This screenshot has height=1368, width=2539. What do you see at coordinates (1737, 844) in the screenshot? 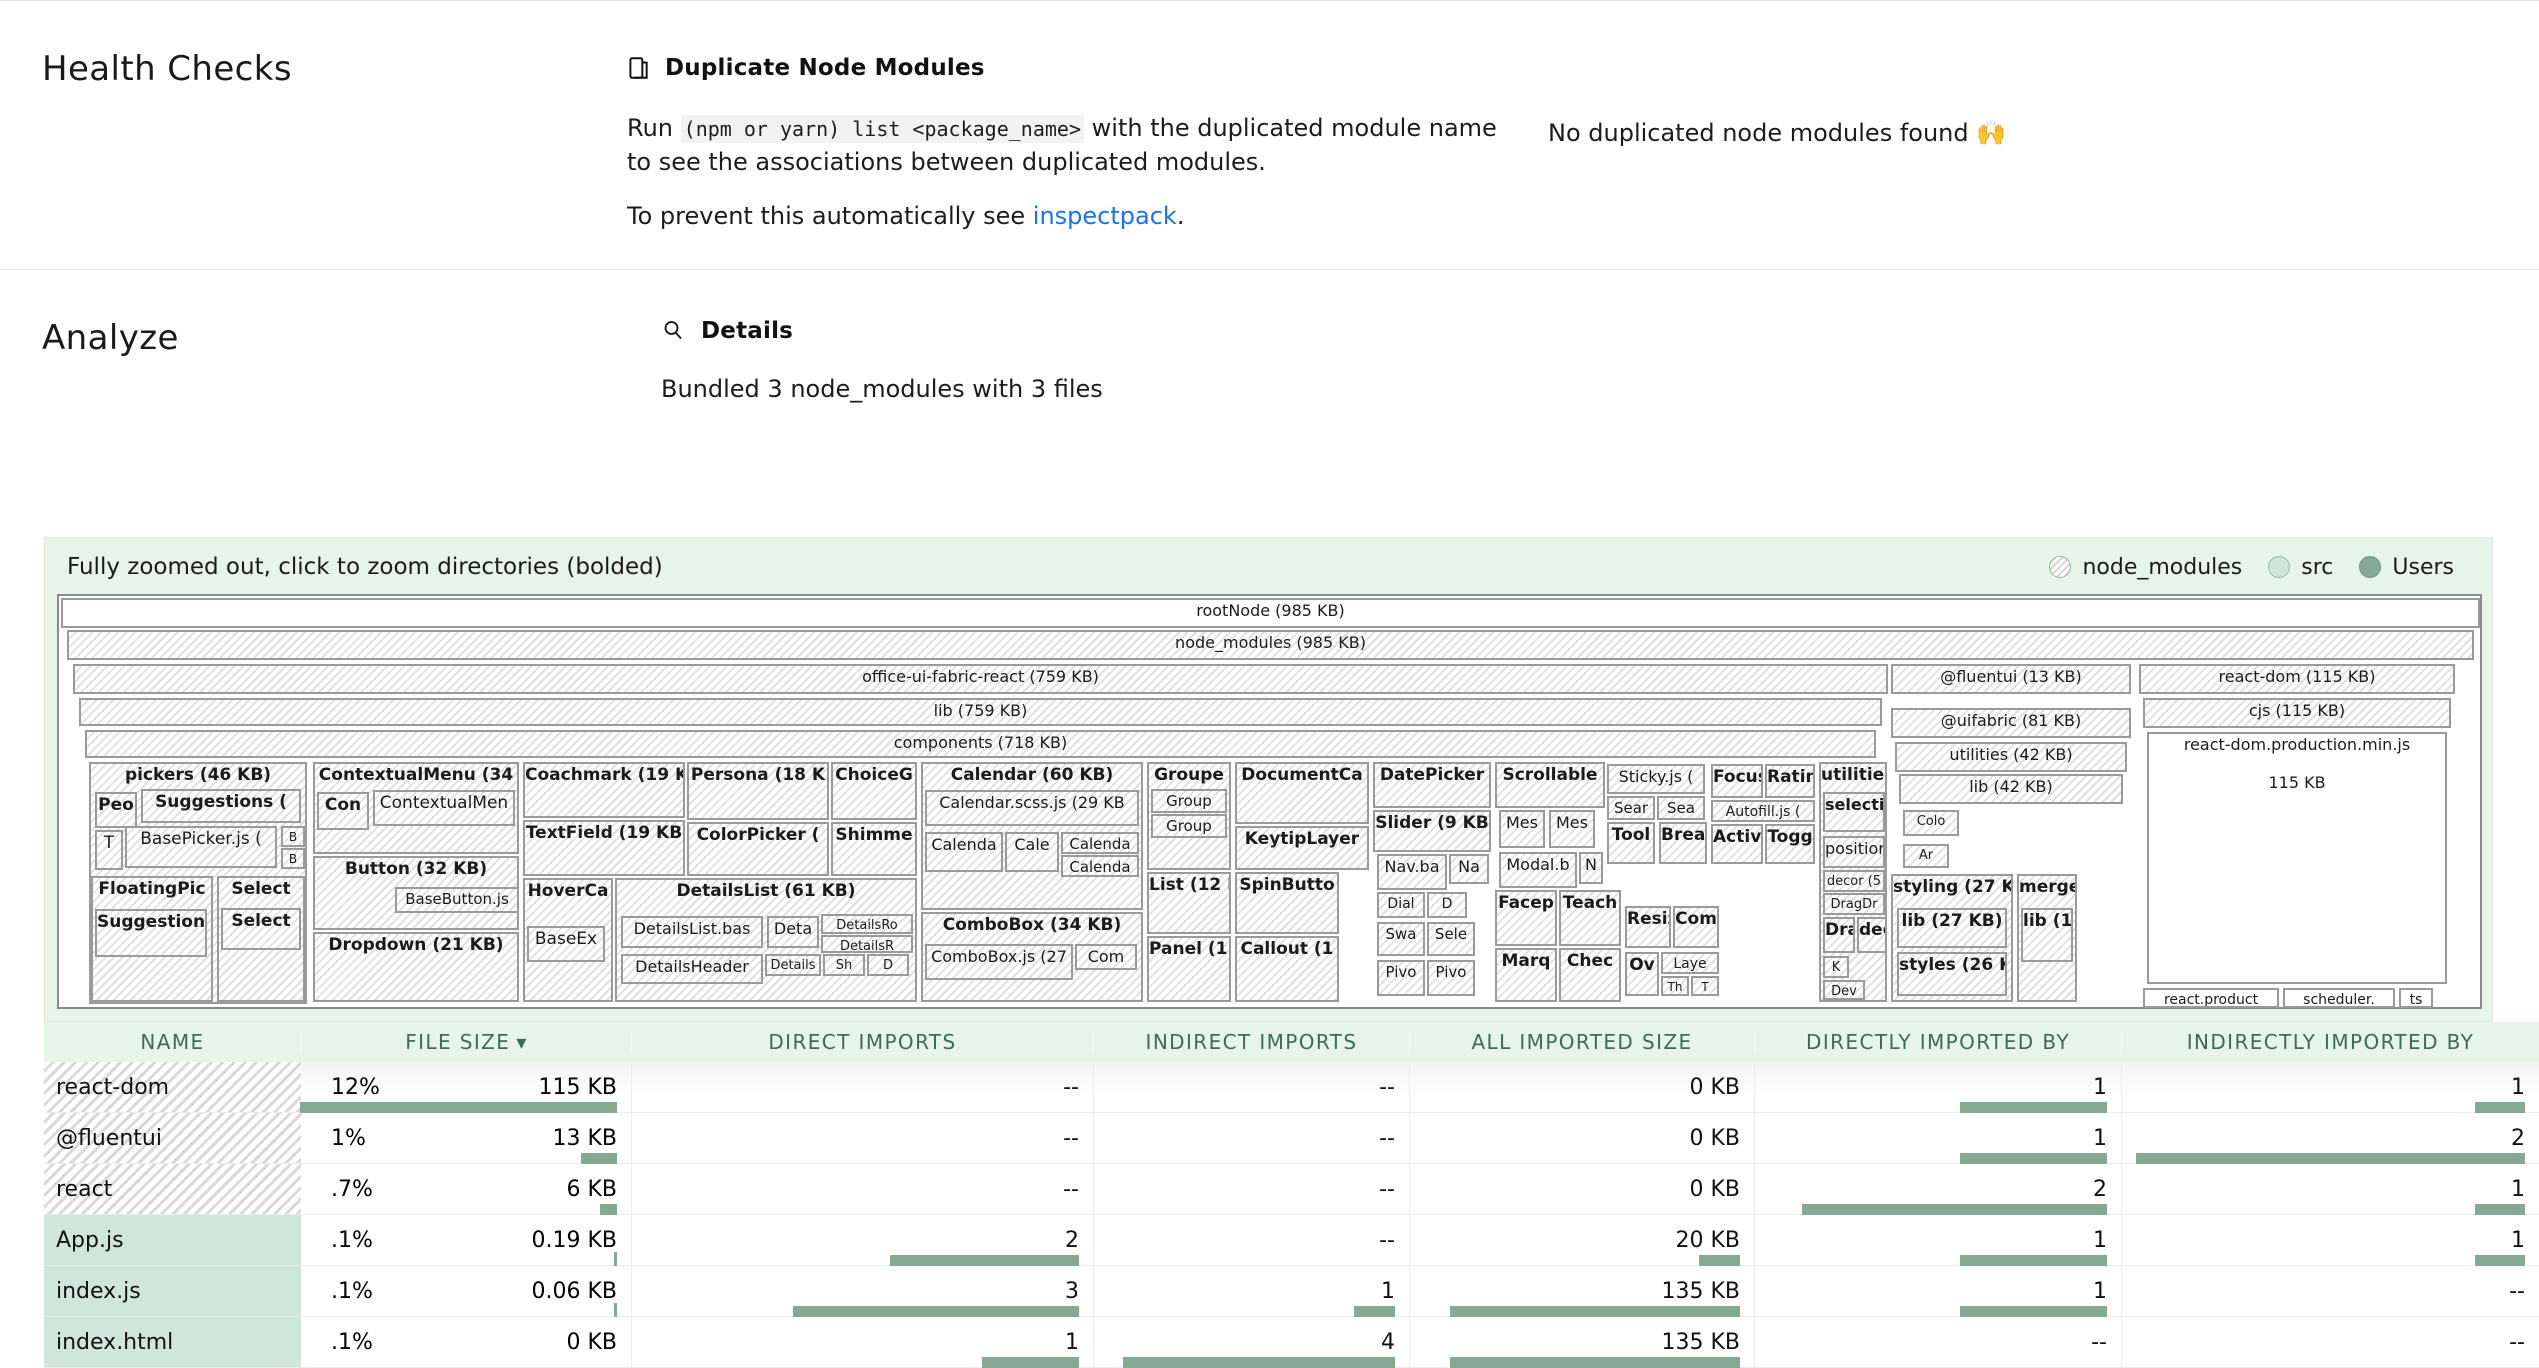
I see `treemap-node: Activ` at bounding box center [1737, 844].